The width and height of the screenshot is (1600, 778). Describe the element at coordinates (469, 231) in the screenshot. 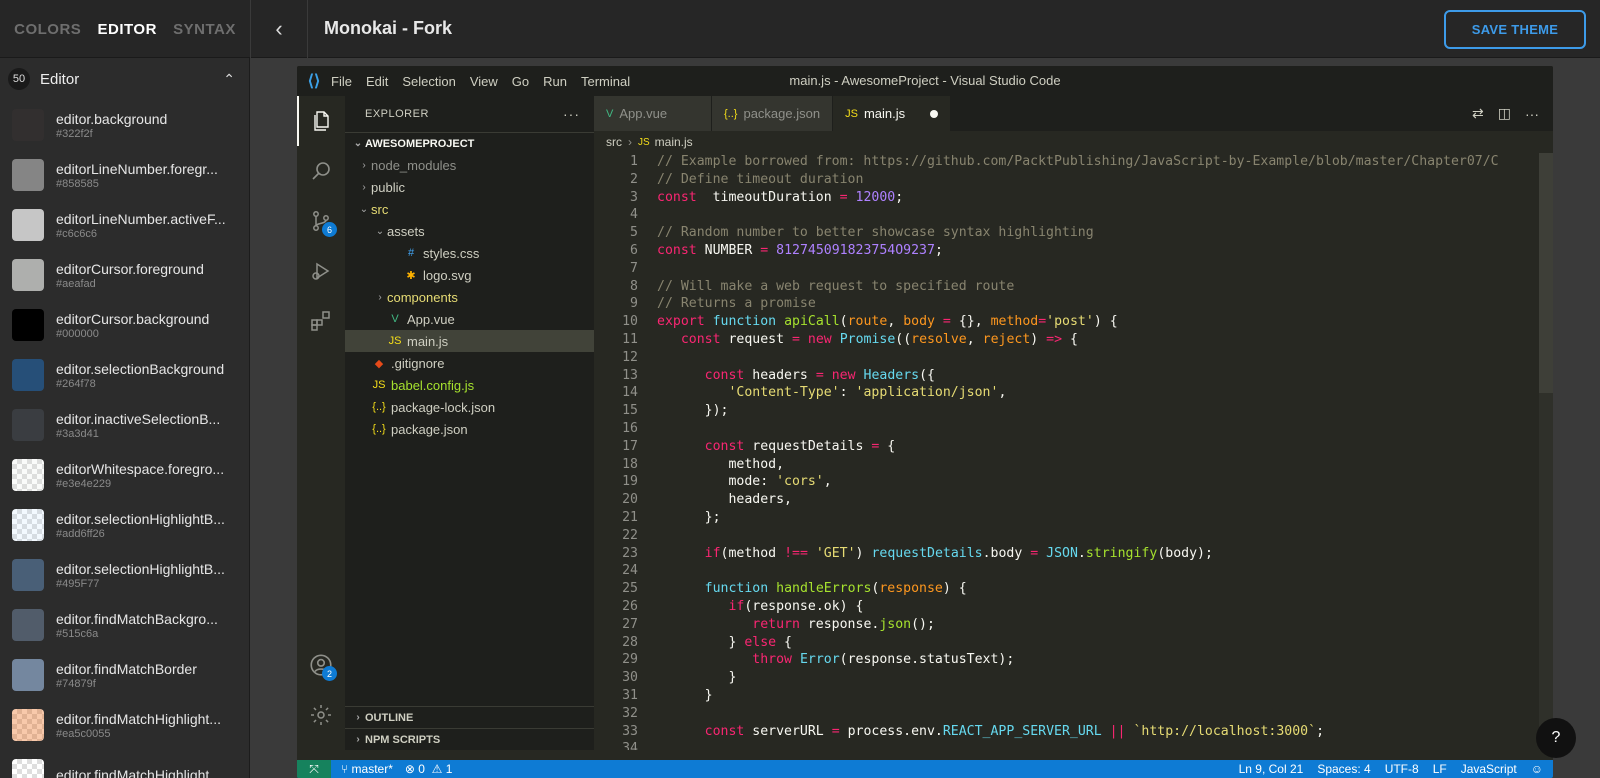

I see `tree-item: ⌄ assets` at that location.